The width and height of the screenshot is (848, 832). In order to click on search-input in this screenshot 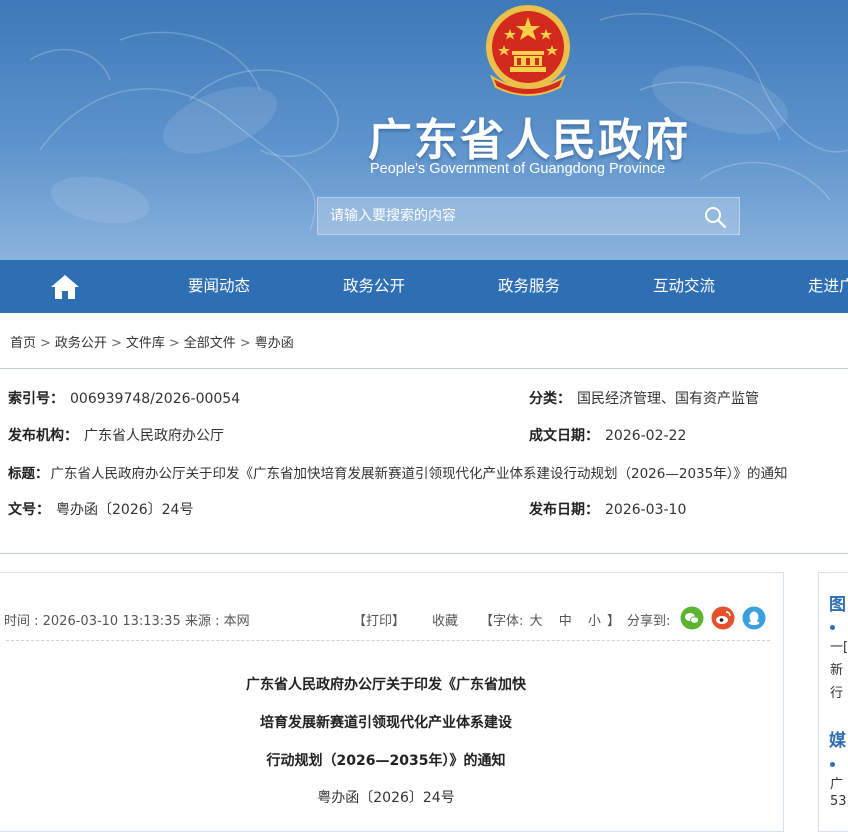, I will do `click(508, 216)`.